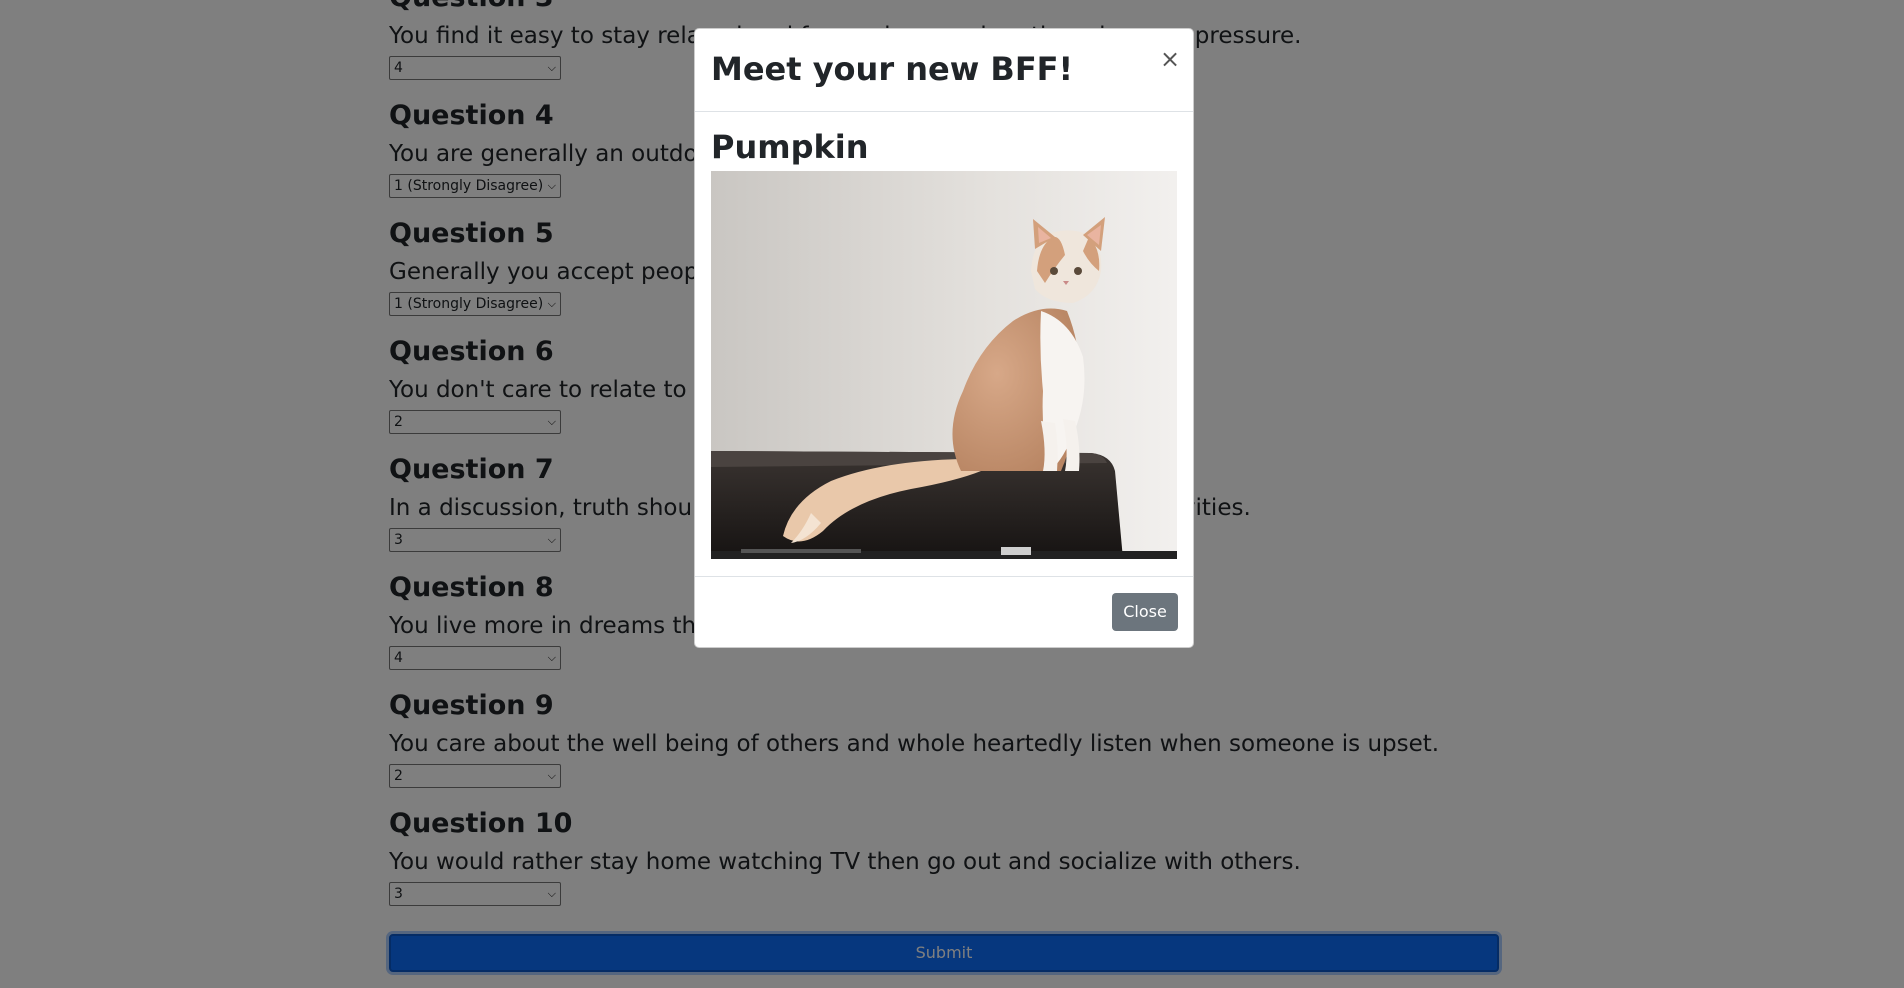 This screenshot has width=1904, height=988. I want to click on modal-footer: Close, so click(944, 612).